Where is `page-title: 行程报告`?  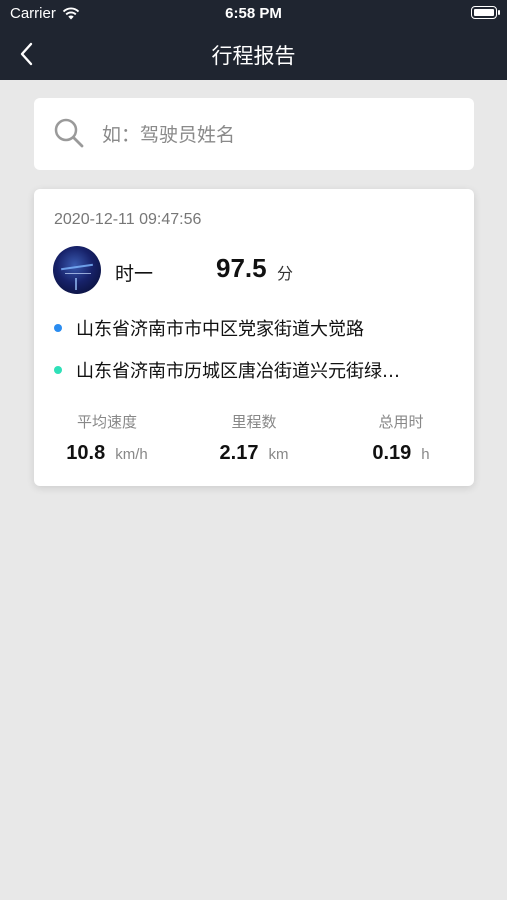
page-title: 行程报告 is located at coordinates (253, 56).